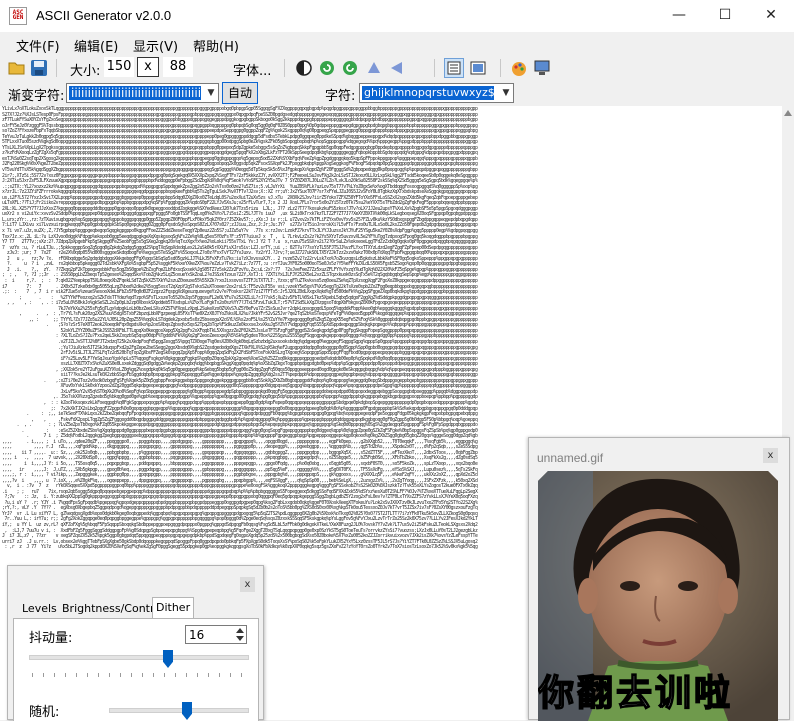  I want to click on chars-combobox: ghijklmnopqrstuvwxyz$ ▼, so click(436, 93).